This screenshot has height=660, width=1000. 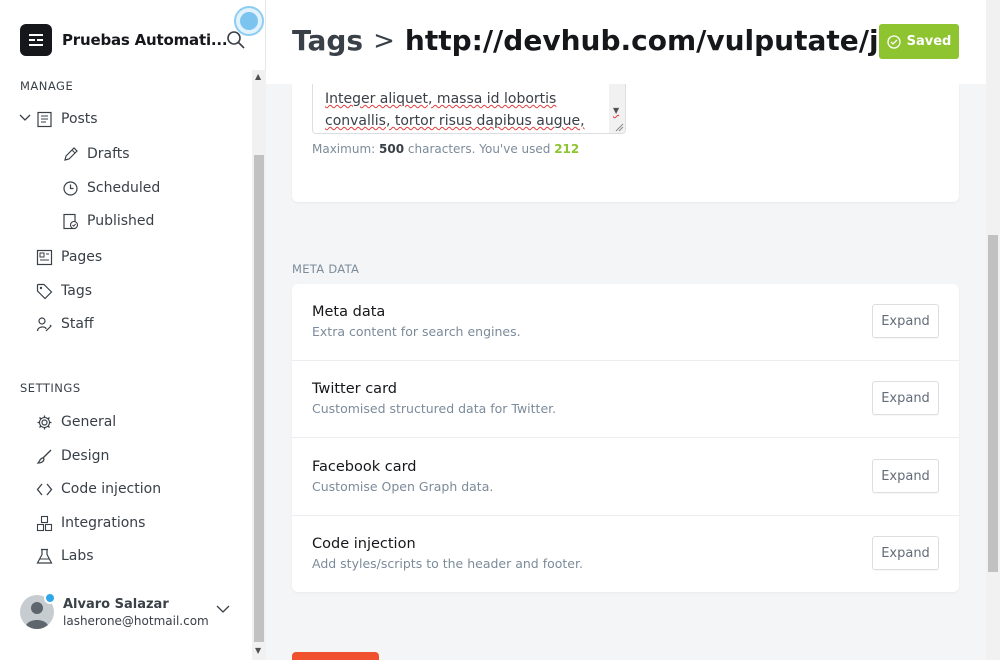 I want to click on check-circle-icon, so click(x=893, y=41).